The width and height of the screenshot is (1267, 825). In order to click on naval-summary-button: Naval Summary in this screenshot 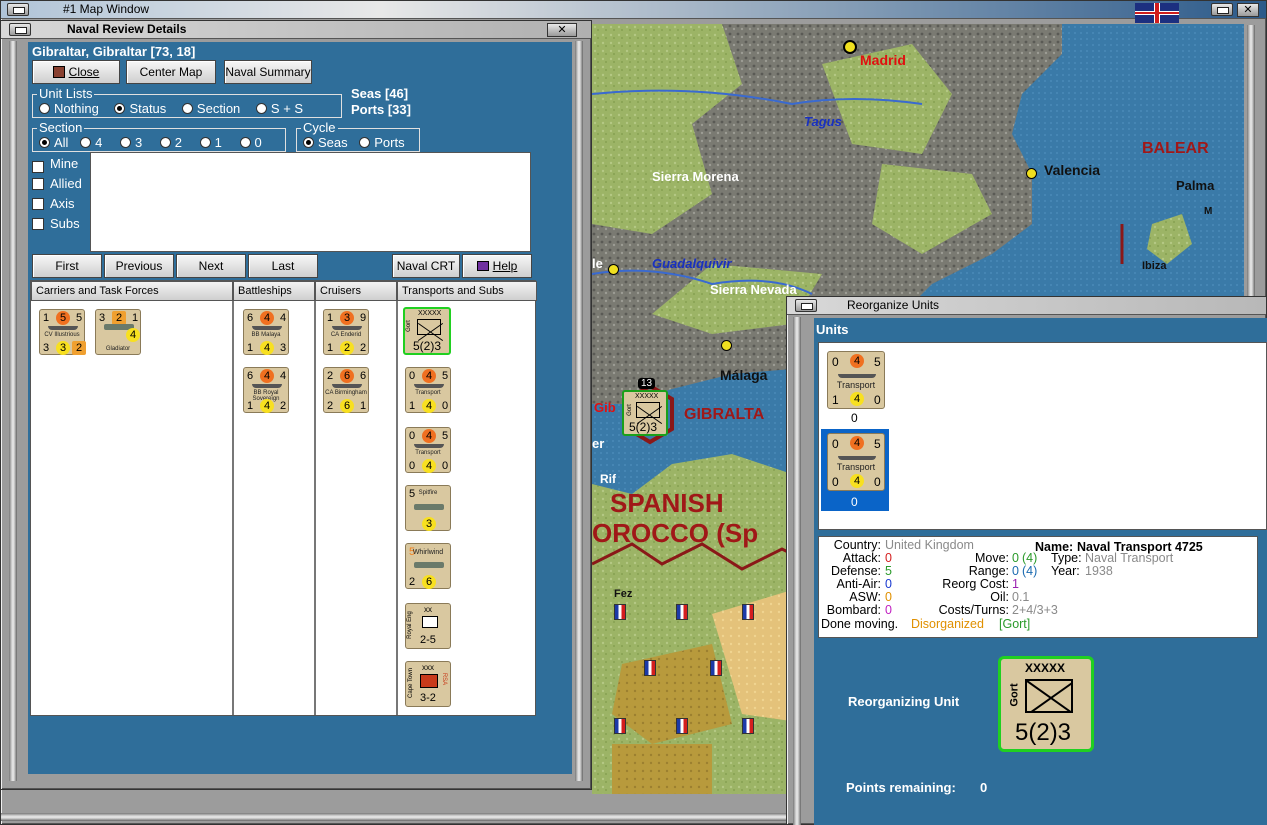, I will do `click(268, 72)`.